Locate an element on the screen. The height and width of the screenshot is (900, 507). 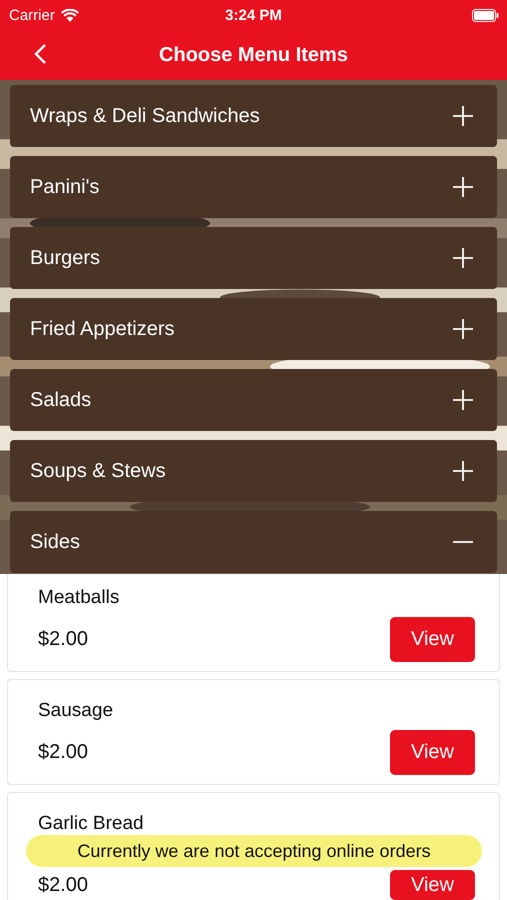
category-row: Wraps & Deli Sandwiches is located at coordinates (253, 116).